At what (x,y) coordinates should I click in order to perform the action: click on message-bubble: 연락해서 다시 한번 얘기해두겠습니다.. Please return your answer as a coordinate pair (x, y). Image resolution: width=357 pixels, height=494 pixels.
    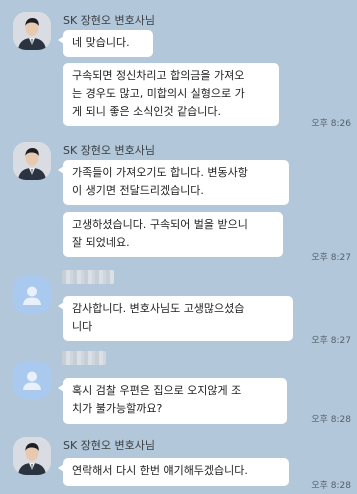
    Looking at the image, I should click on (173, 472).